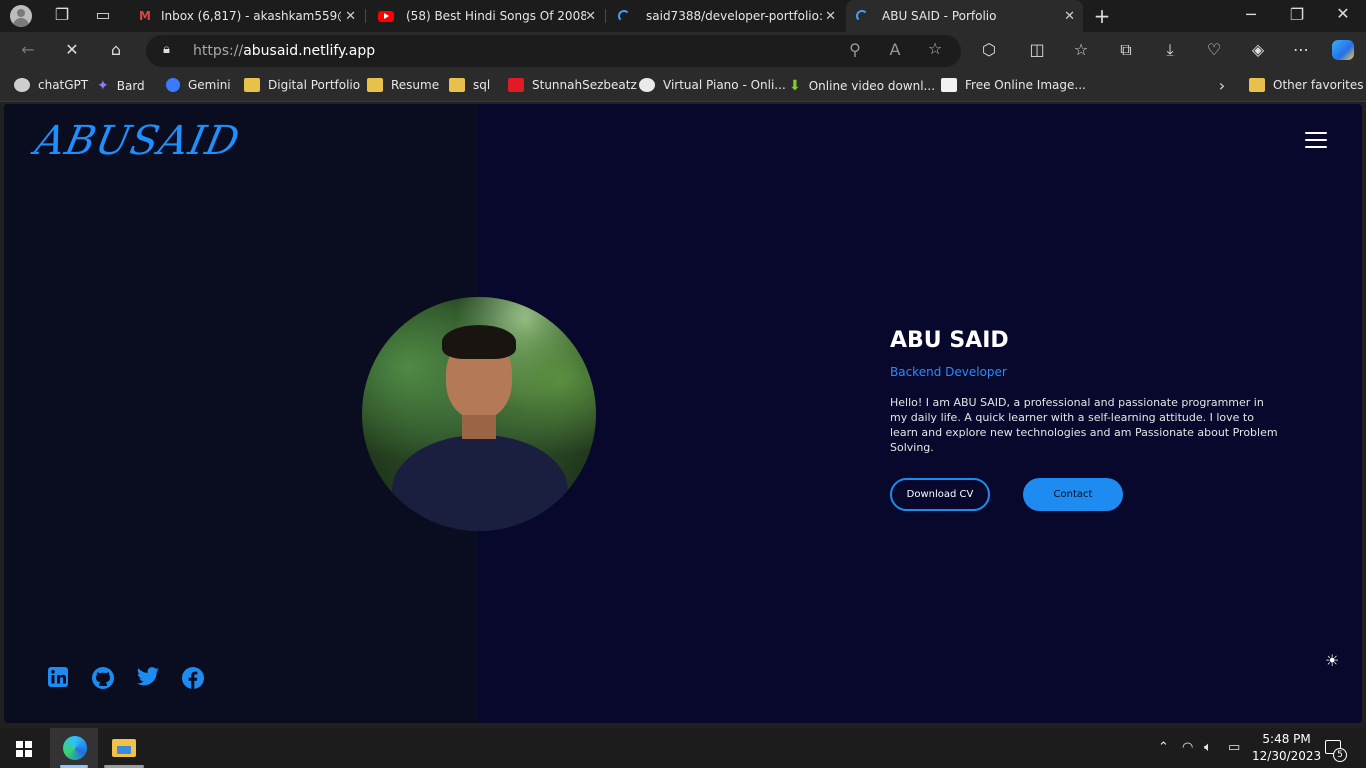 The image size is (1366, 768). I want to click on downloads-icon: ⤓, so click(1170, 50).